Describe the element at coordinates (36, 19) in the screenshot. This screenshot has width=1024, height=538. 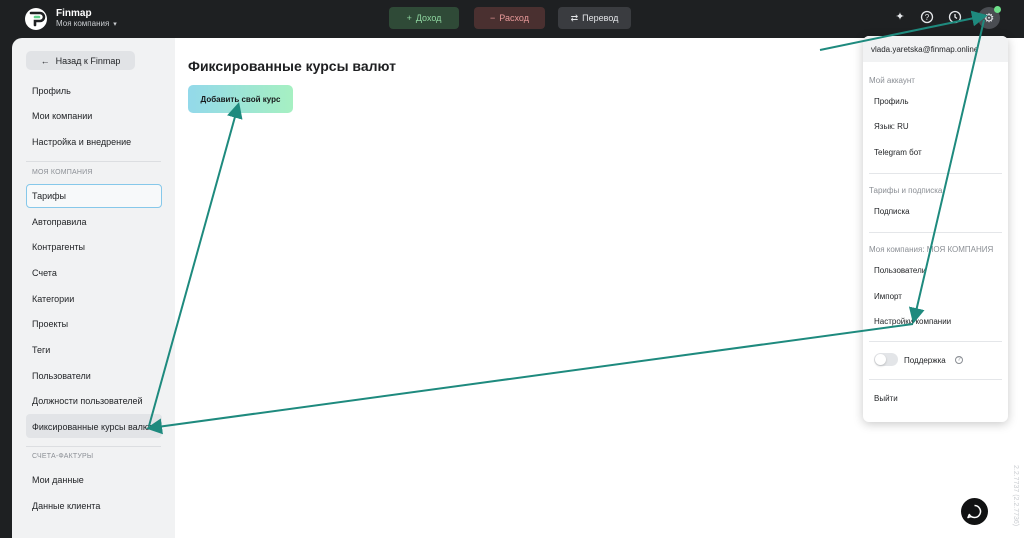
I see `finmap-logo-icon` at that location.